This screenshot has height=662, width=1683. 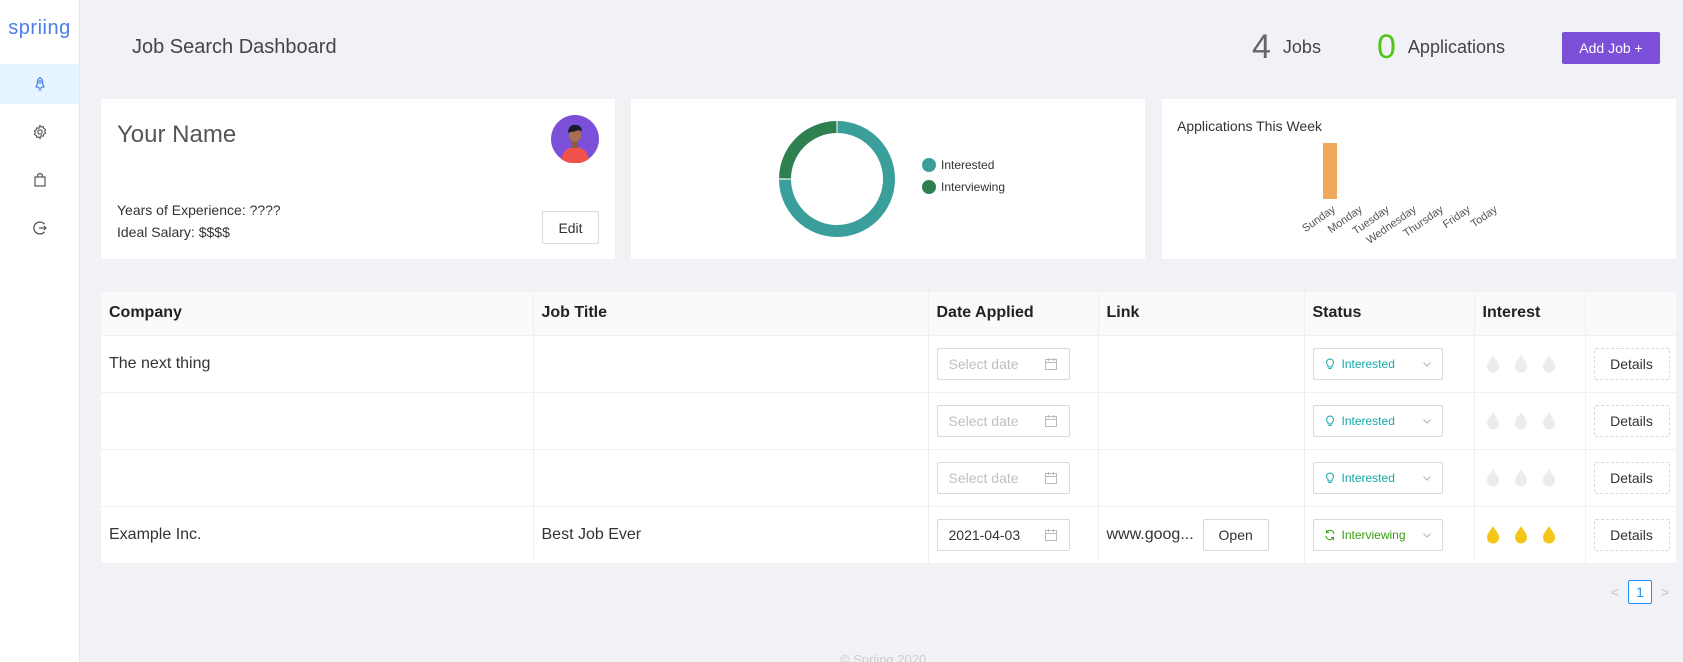 What do you see at coordinates (973, 187) in the screenshot?
I see `legend-label: Interviewing` at bounding box center [973, 187].